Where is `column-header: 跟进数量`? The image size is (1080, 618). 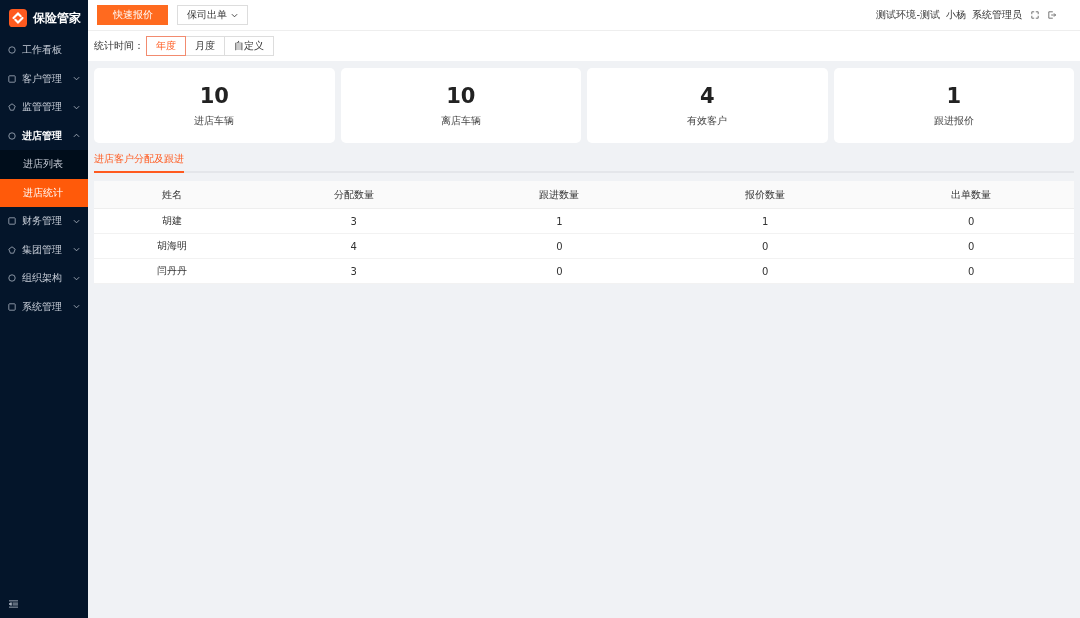
column-header: 跟进数量 is located at coordinates (559, 195).